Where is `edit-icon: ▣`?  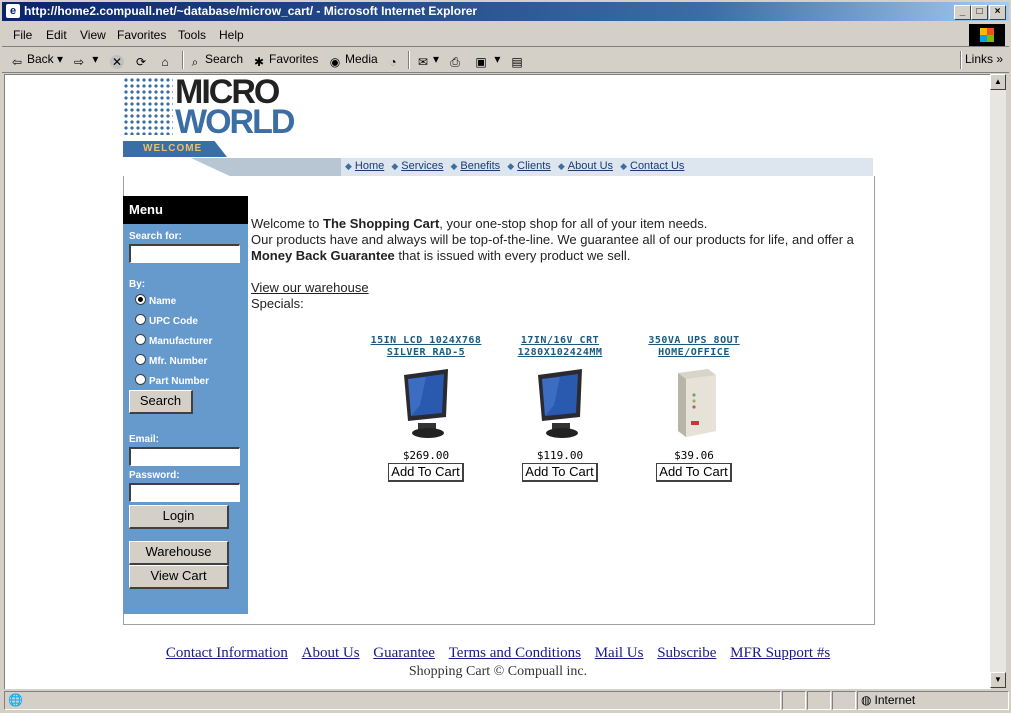 edit-icon: ▣ is located at coordinates (481, 62).